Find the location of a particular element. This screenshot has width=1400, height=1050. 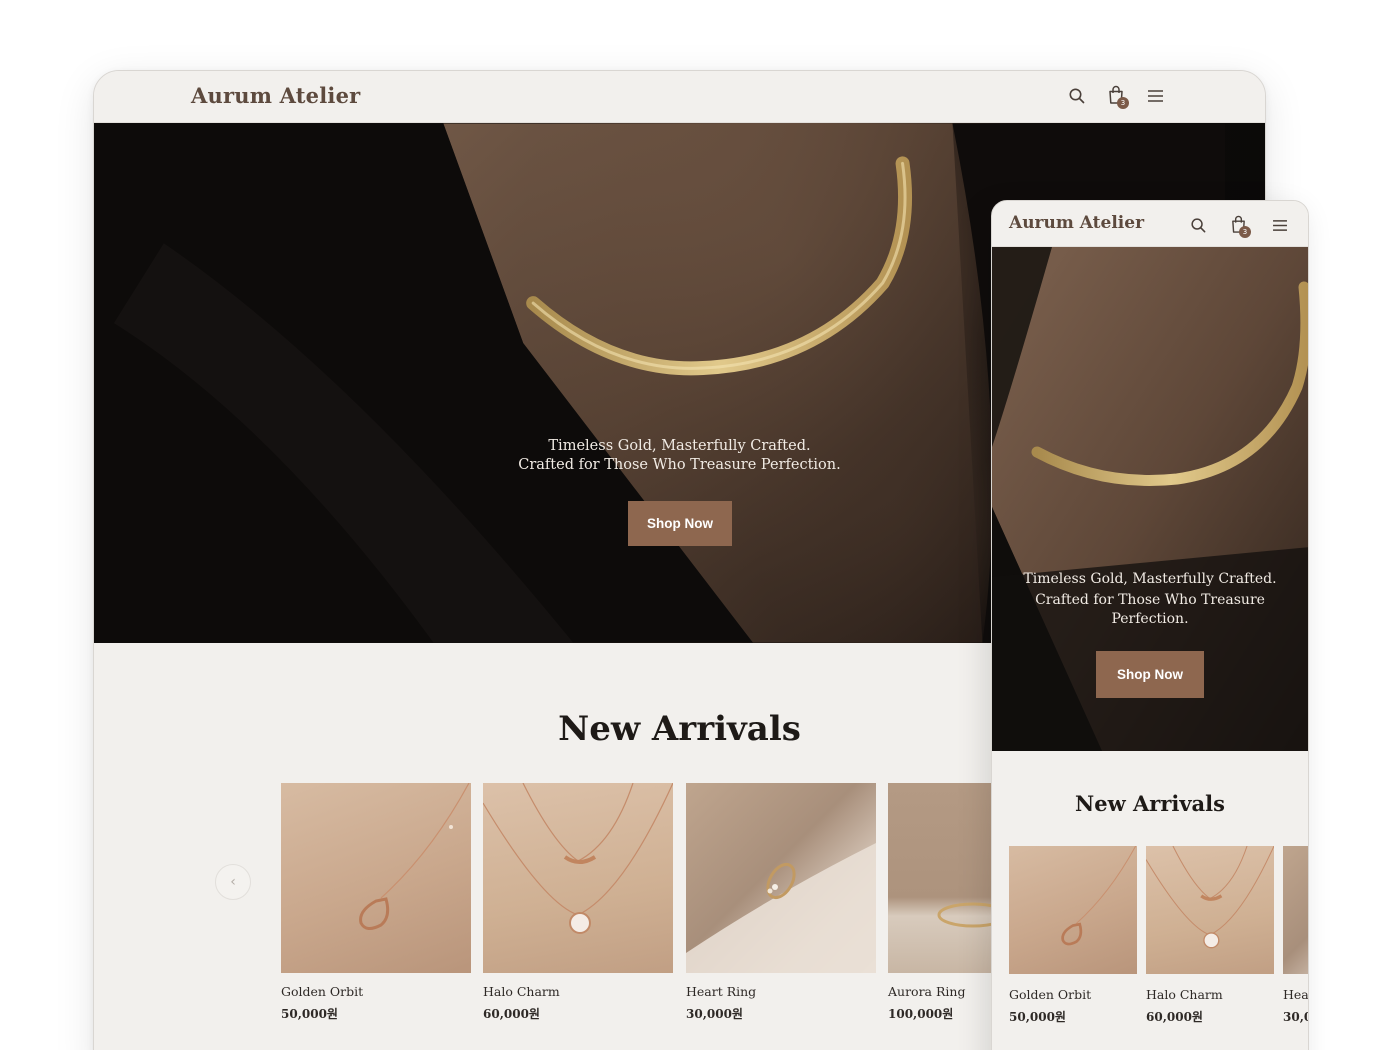

mobile-new-arrivals-heading: New Arrivals is located at coordinates (1150, 803).